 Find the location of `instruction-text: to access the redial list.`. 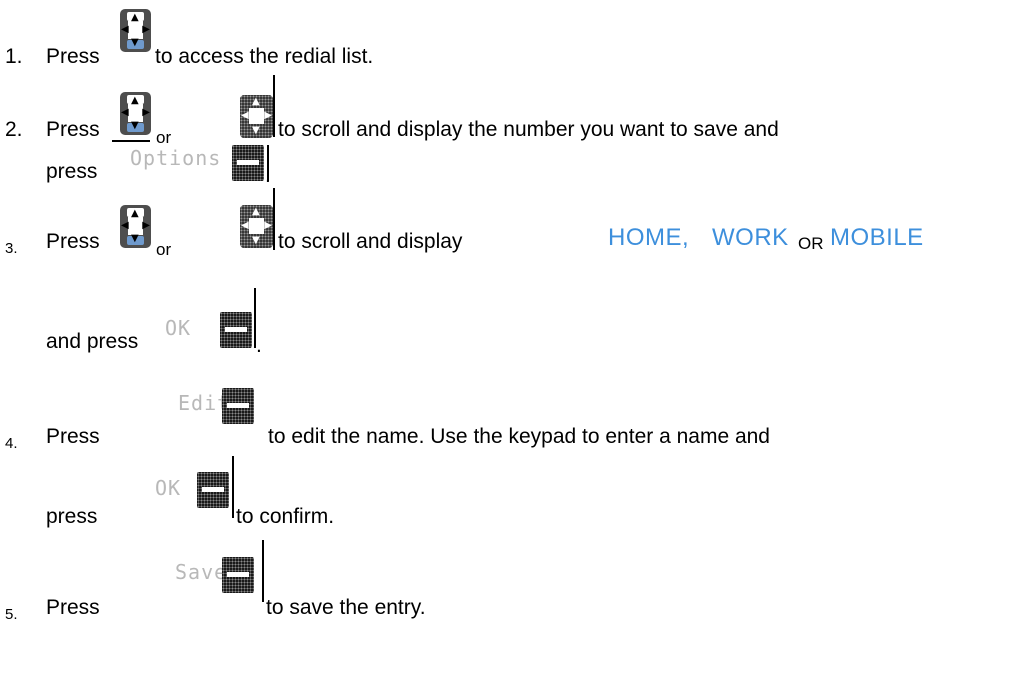

instruction-text: to access the redial list. is located at coordinates (264, 56).